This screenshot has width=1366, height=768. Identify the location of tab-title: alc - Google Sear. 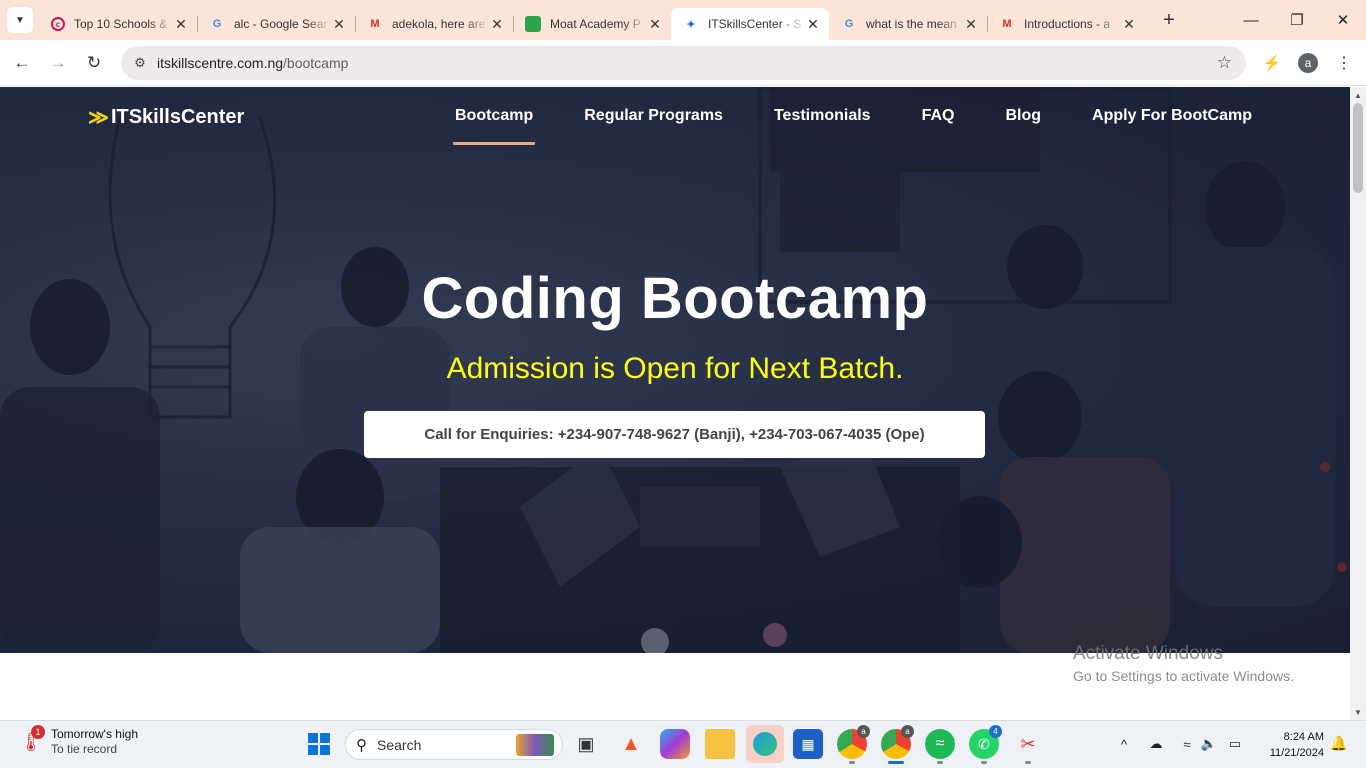
(281, 24).